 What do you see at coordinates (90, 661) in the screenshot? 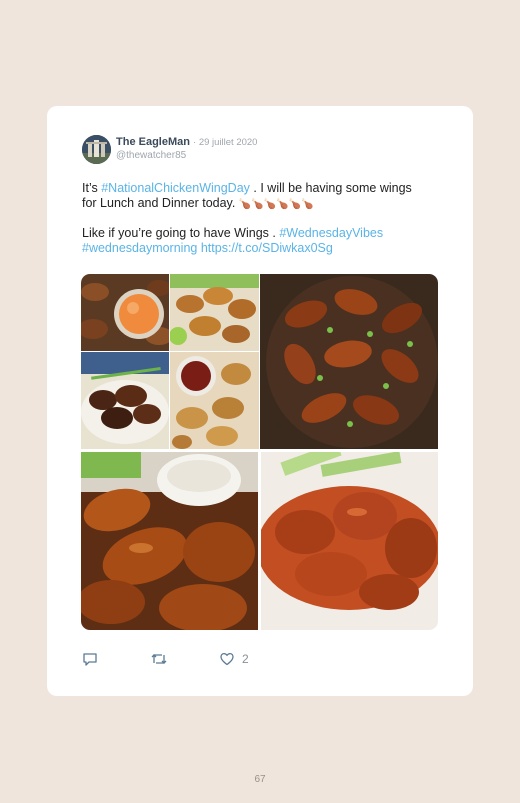
I see `reply-icon` at bounding box center [90, 661].